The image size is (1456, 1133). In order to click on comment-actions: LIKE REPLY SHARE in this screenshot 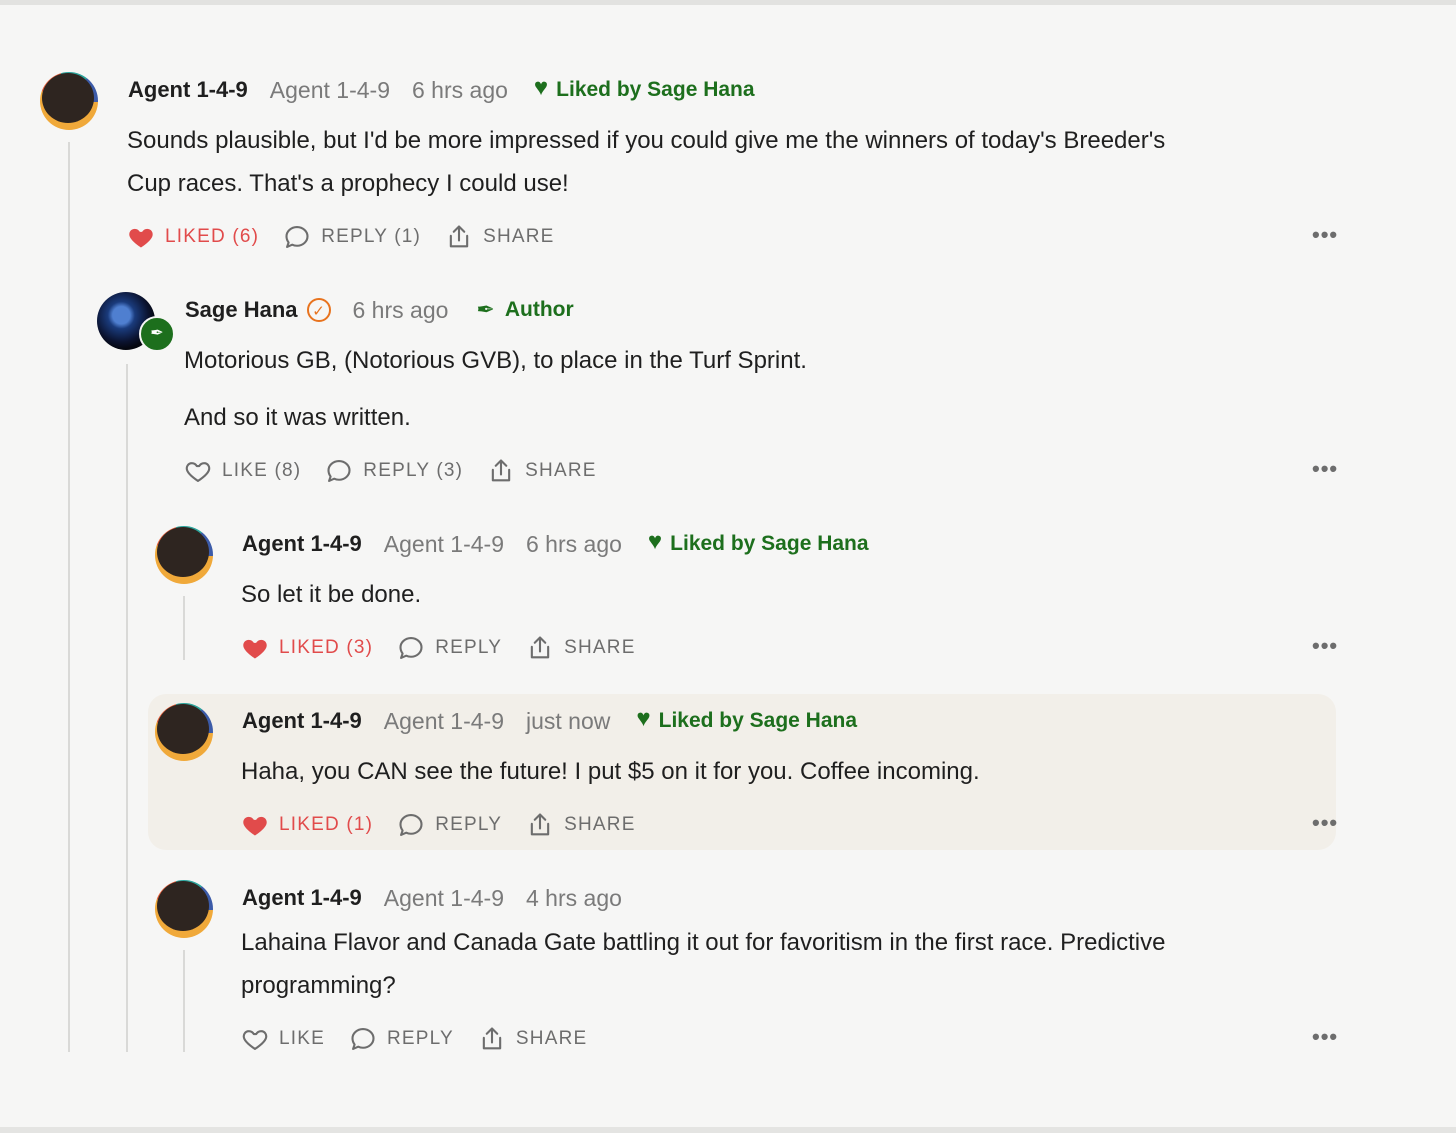, I will do `click(426, 1039)`.